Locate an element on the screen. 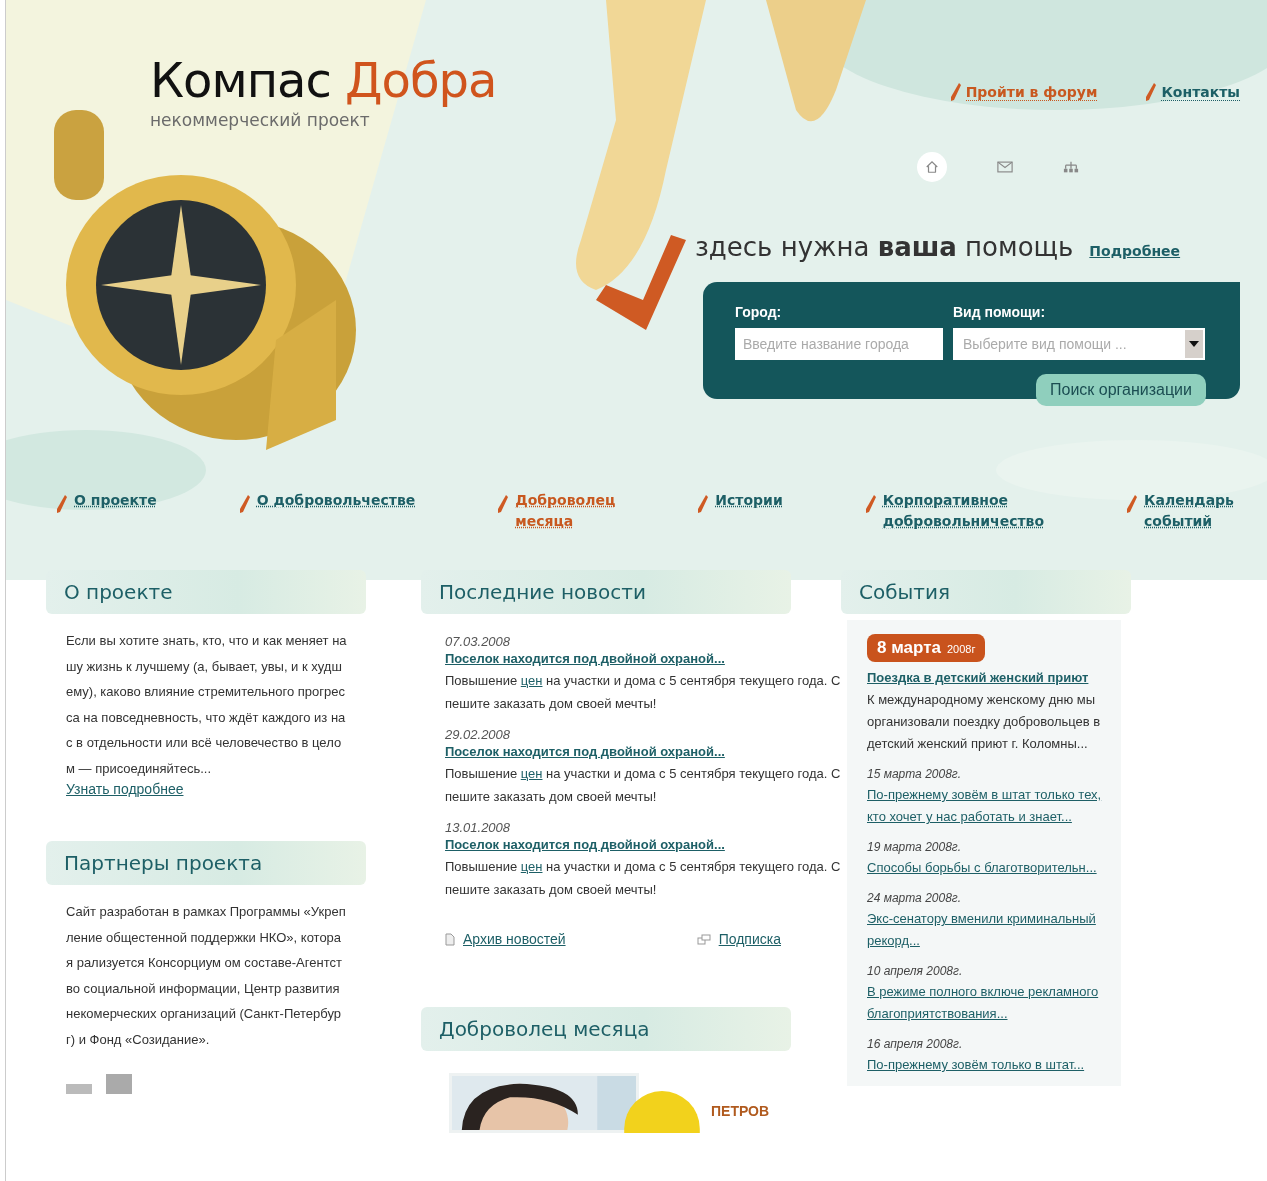 The width and height of the screenshot is (1267, 1181). news-date: 07.03.2008 is located at coordinates (478, 641).